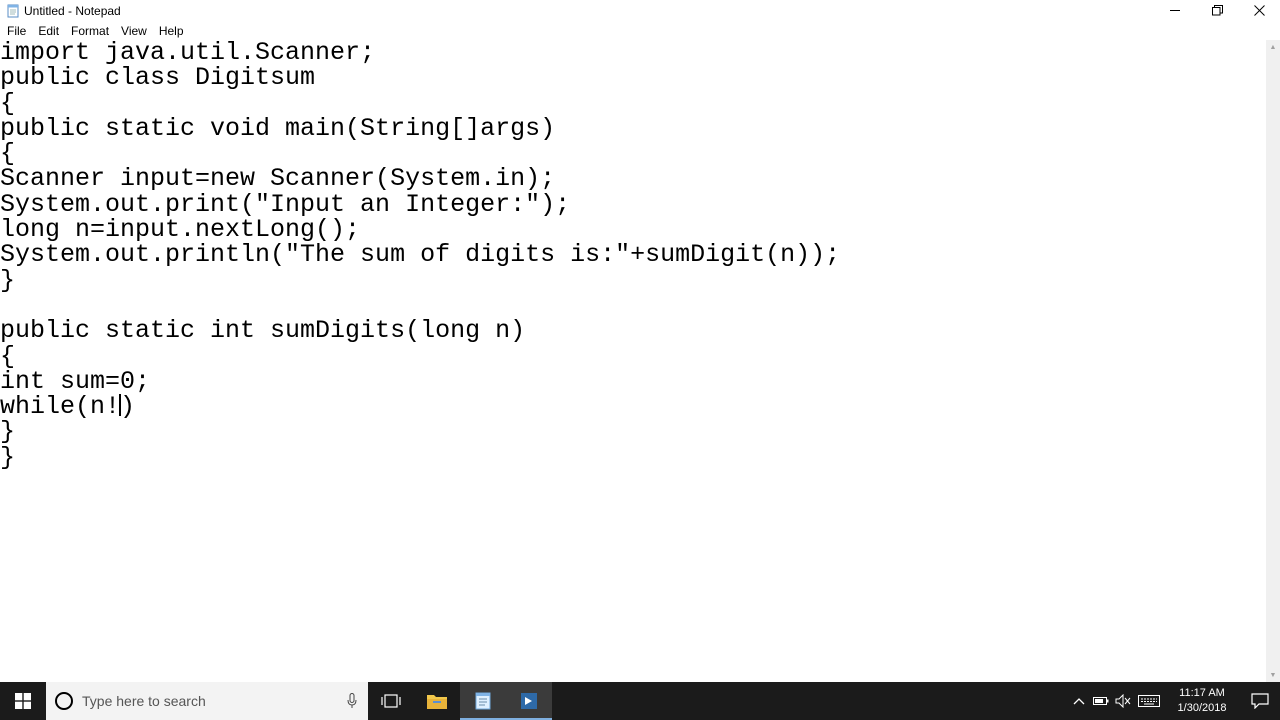 The width and height of the screenshot is (1280, 720). What do you see at coordinates (1079, 701) in the screenshot?
I see `chevron-up-icon` at bounding box center [1079, 701].